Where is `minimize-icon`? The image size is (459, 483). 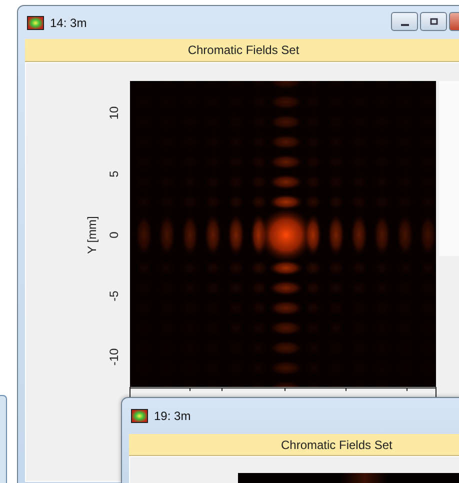
minimize-icon is located at coordinates (404, 25).